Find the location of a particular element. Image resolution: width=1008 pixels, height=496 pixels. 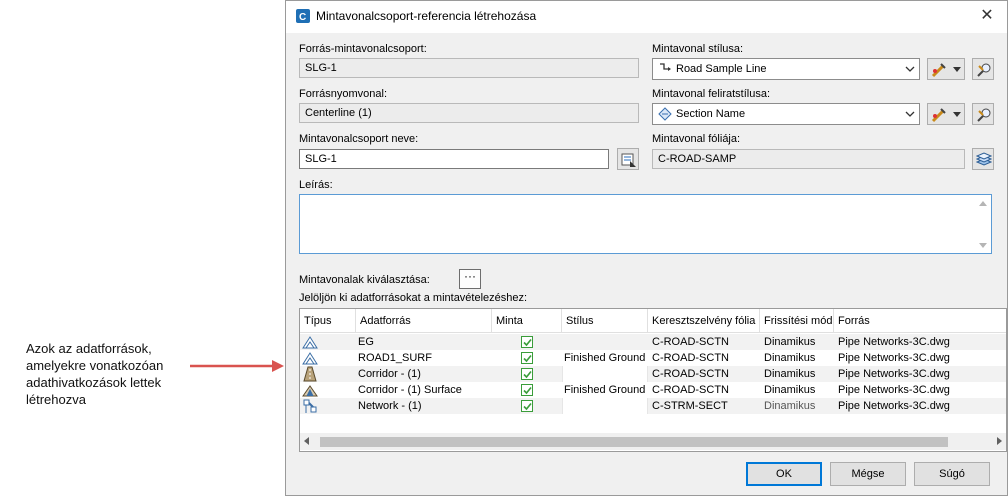

source-group-field: SLG-1 is located at coordinates (469, 68).